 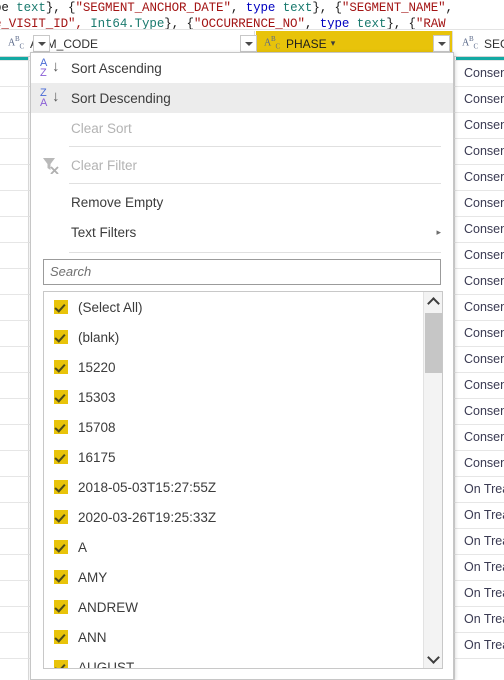 I want to click on filter-value-item: AMY, so click(x=234, y=577).